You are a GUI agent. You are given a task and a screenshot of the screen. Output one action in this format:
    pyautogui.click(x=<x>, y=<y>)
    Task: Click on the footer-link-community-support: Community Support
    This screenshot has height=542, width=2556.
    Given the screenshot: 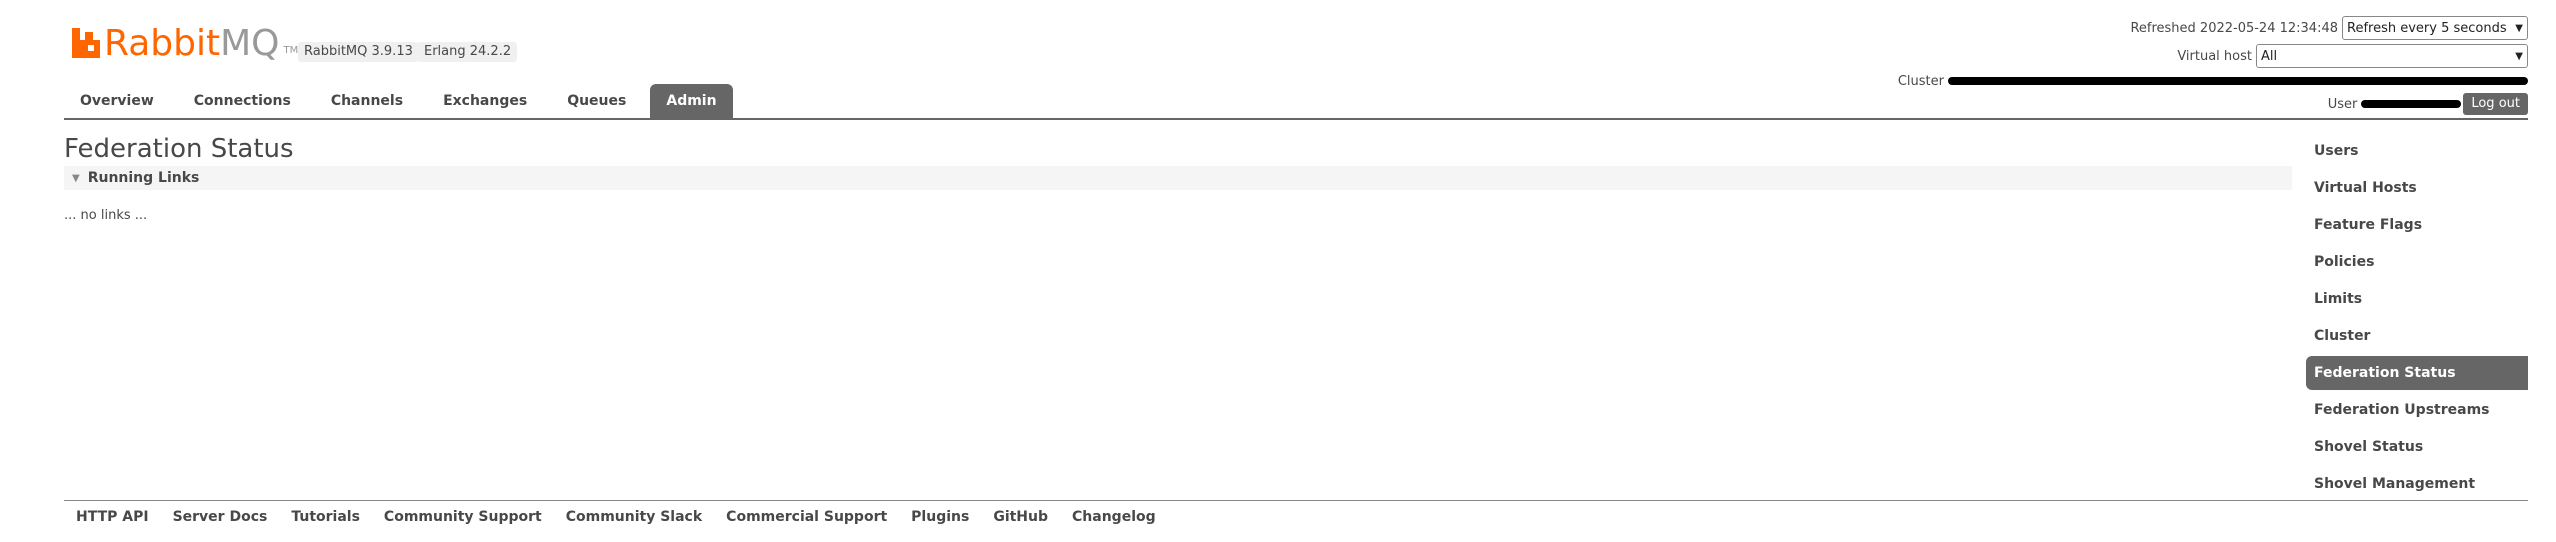 What is the action you would take?
    pyautogui.click(x=463, y=517)
    